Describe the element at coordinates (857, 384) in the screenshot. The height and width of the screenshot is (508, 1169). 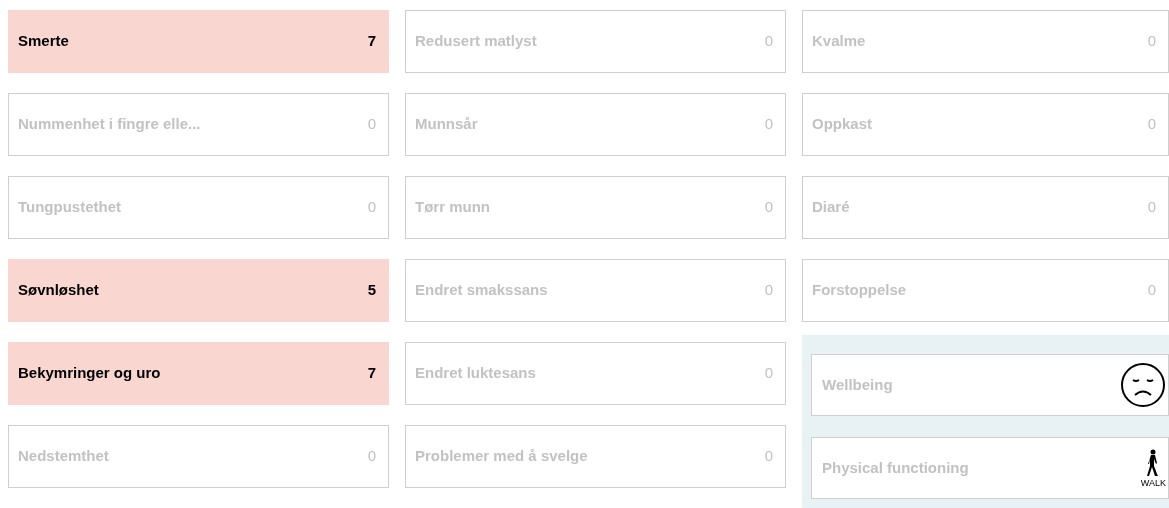
I see `wellbeing-label: Wellbeing` at that location.